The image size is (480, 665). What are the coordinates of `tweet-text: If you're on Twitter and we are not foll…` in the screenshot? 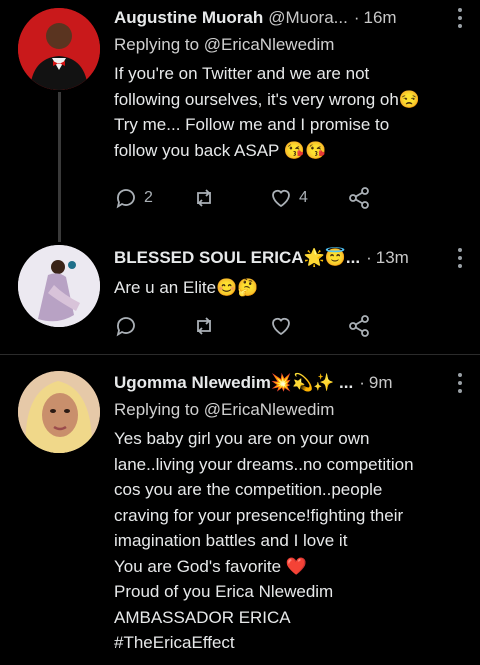 It's located at (267, 112).